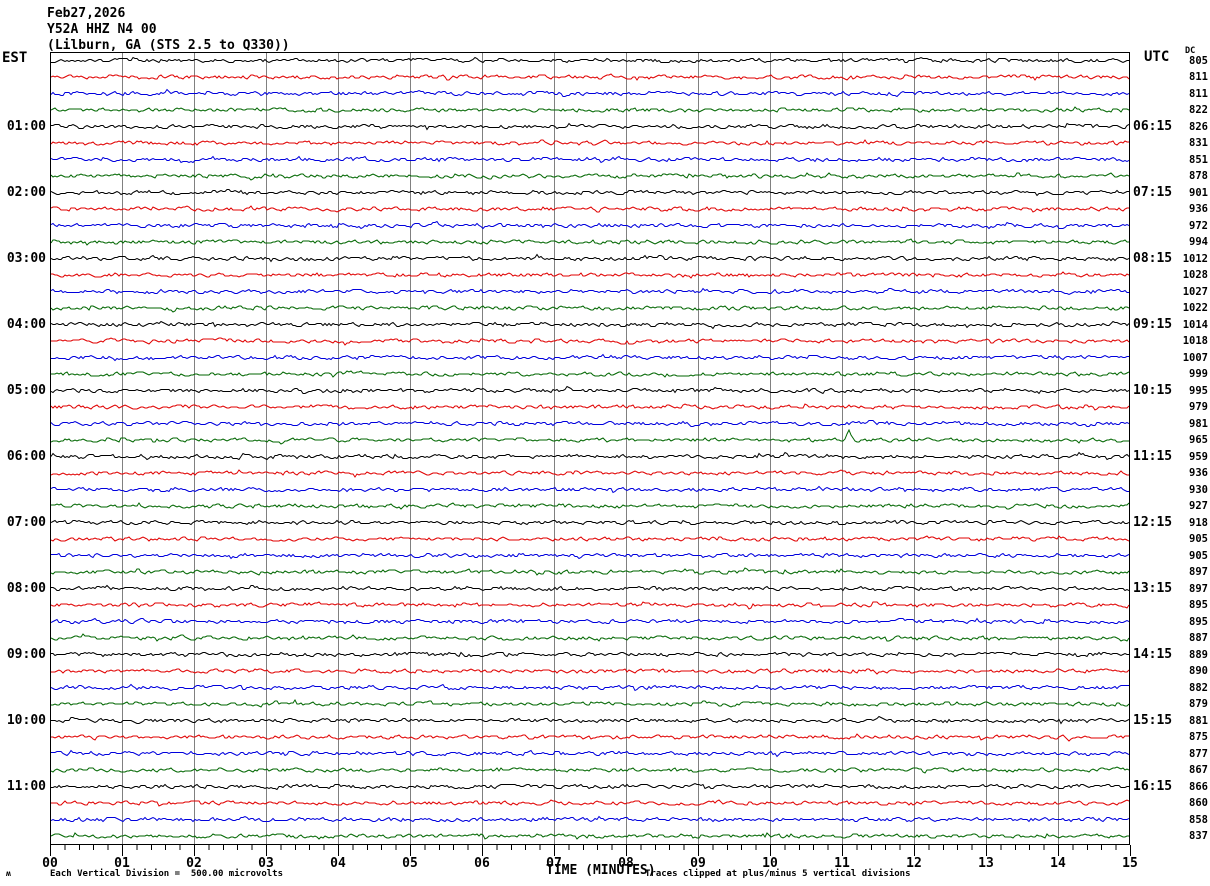  I want to click on dc-value: 1028, so click(1195, 275).